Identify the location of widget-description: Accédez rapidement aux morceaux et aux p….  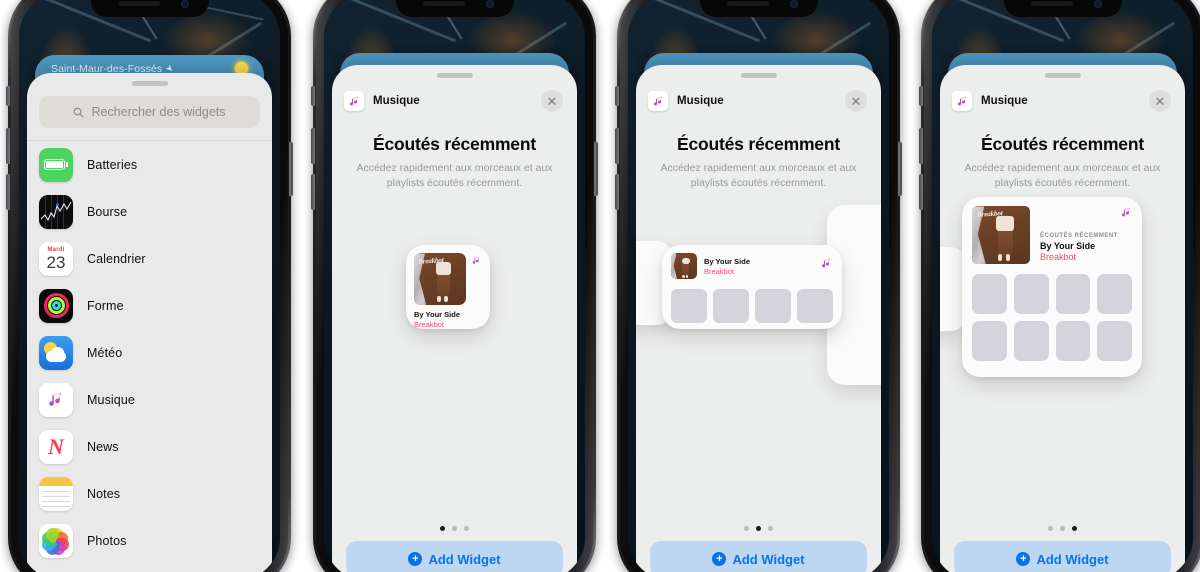
(454, 176).